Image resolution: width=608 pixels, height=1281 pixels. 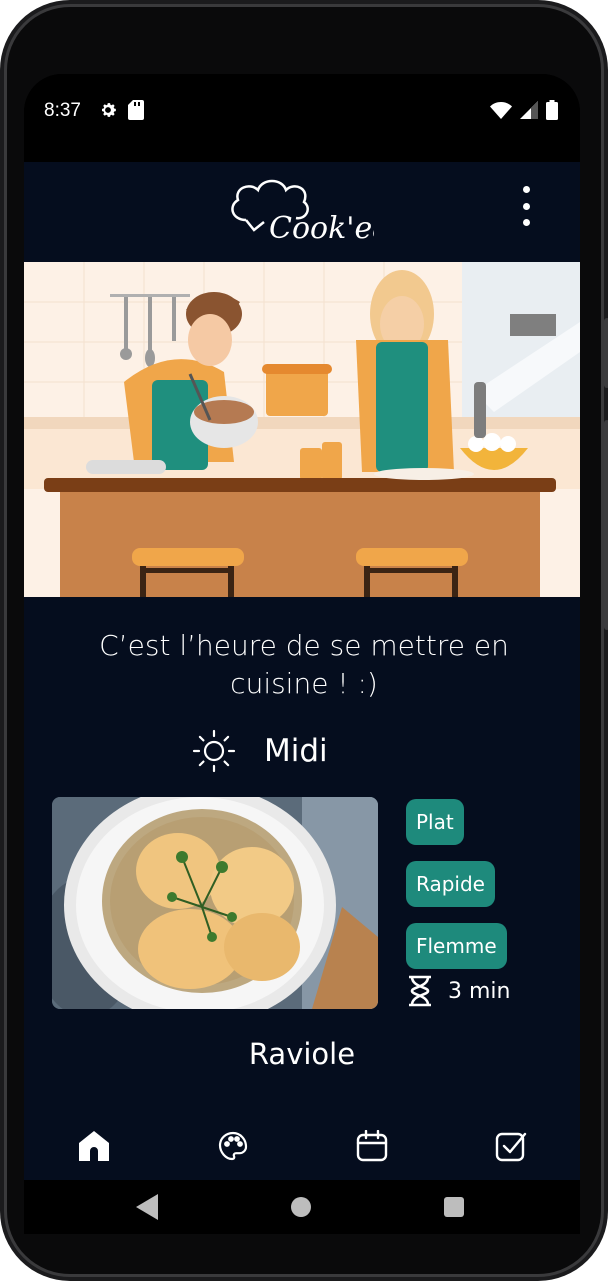 I want to click on bottom-bezel, so click(x=302, y=1244).